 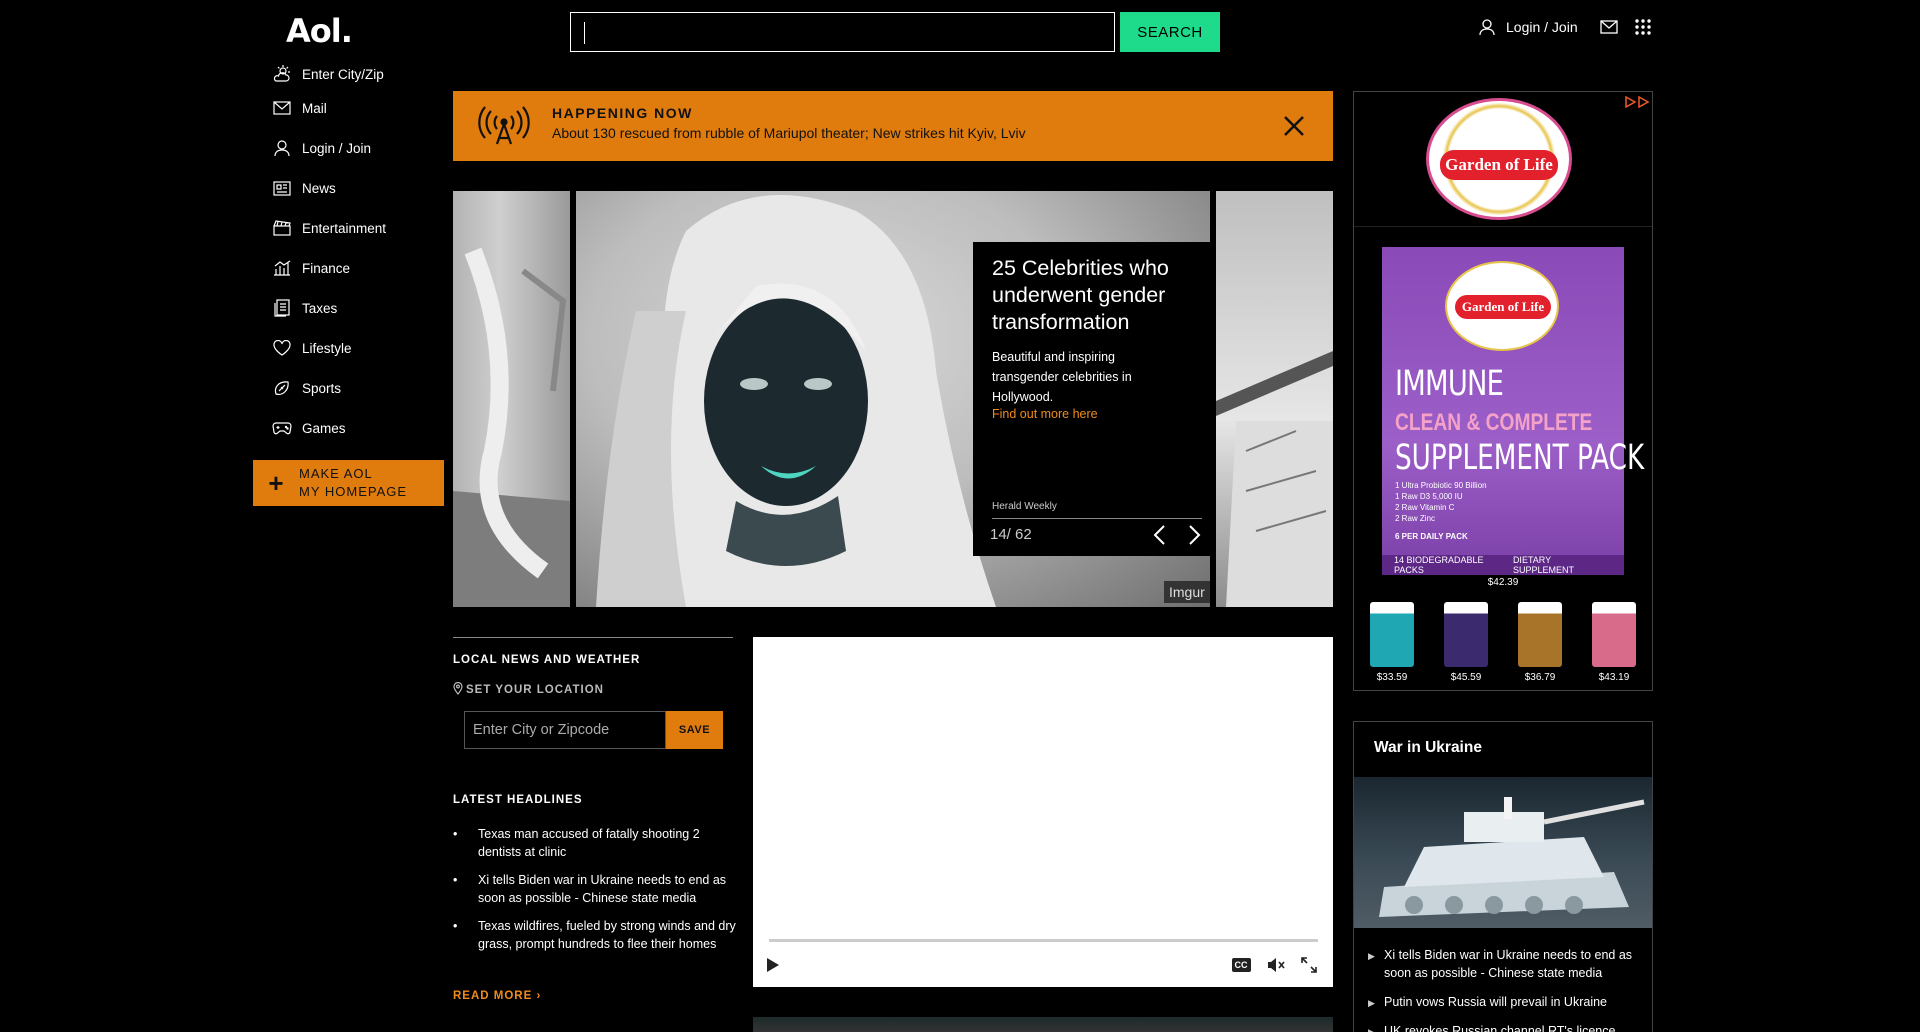 I want to click on apps-grid-icon, so click(x=1643, y=27).